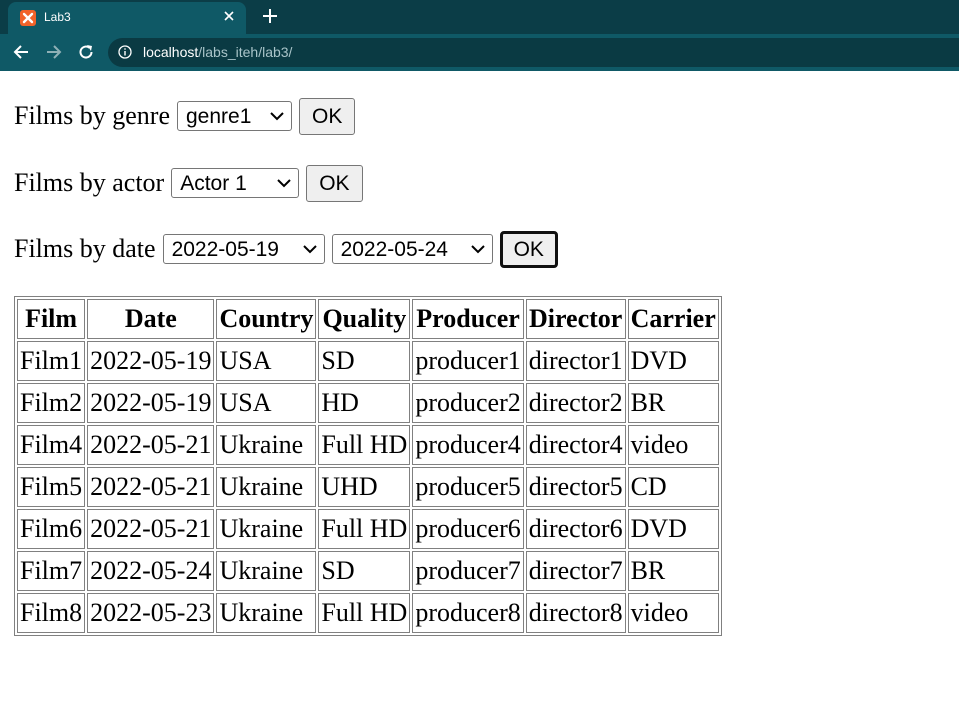  I want to click on date-to-select: 2022-05-24, so click(412, 249).